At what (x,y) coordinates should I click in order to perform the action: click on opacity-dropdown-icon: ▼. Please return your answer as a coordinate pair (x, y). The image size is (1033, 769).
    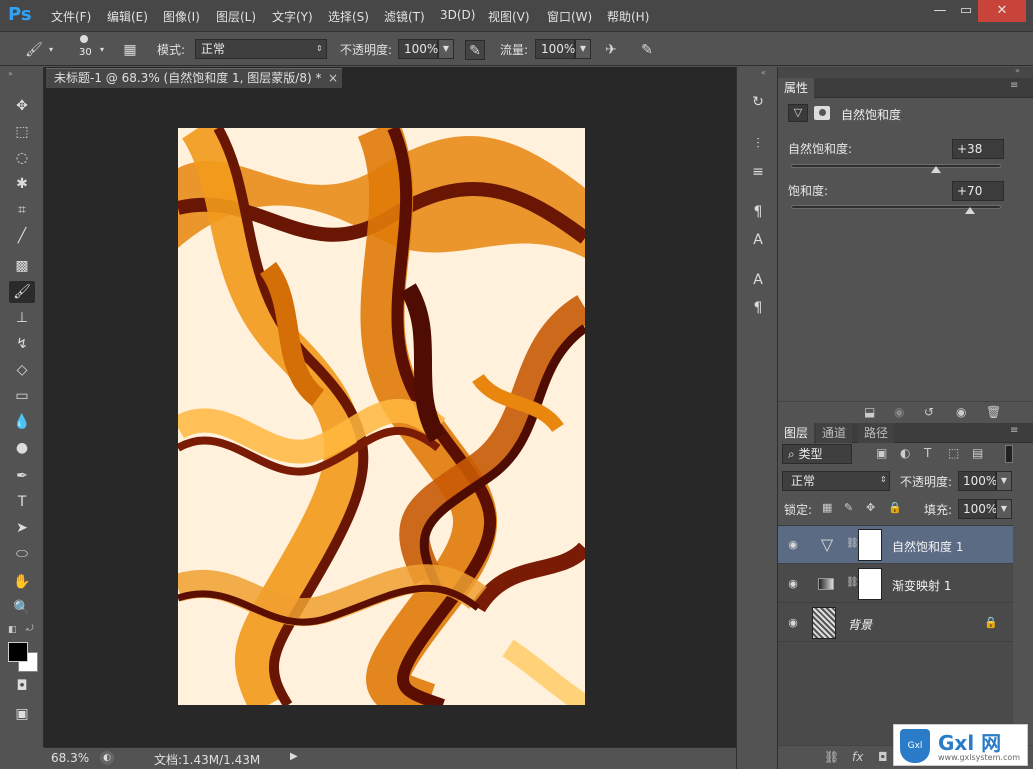
    Looking at the image, I should click on (446, 49).